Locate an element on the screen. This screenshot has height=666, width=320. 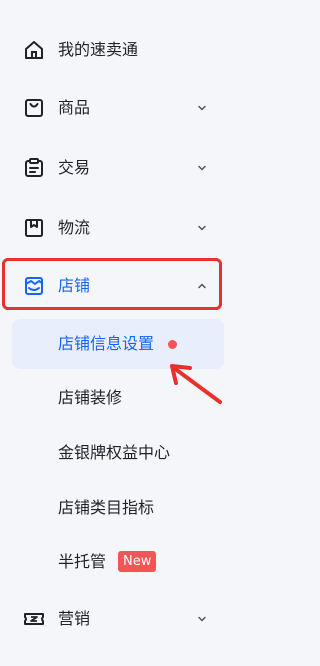
new-badge: New is located at coordinates (137, 561).